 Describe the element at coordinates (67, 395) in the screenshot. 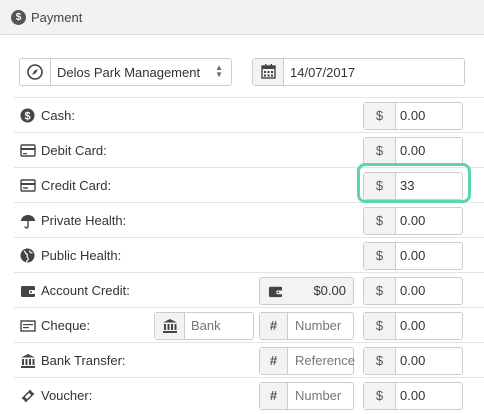

I see `row-label: Voucher:` at that location.